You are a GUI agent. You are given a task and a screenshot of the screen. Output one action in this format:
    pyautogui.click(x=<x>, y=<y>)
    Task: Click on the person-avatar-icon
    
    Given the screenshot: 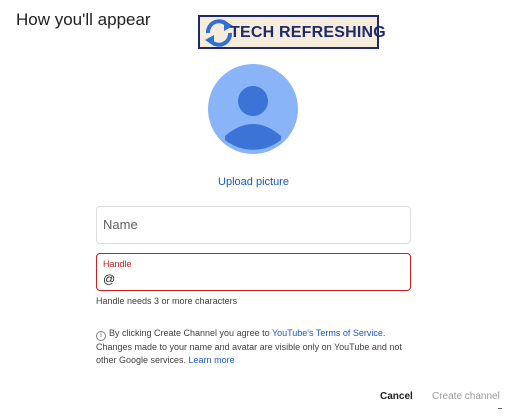 What is the action you would take?
    pyautogui.click(x=253, y=109)
    